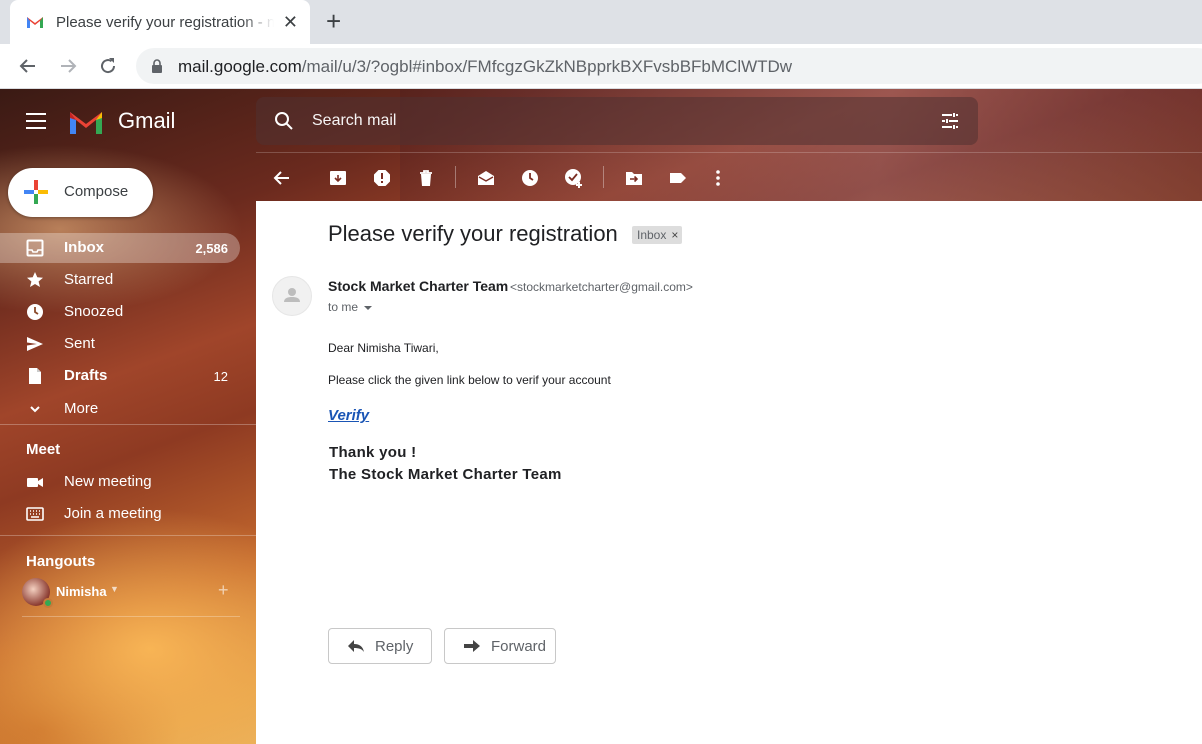 Image resolution: width=1202 pixels, height=744 pixels. I want to click on report-spam-icon, so click(382, 178).